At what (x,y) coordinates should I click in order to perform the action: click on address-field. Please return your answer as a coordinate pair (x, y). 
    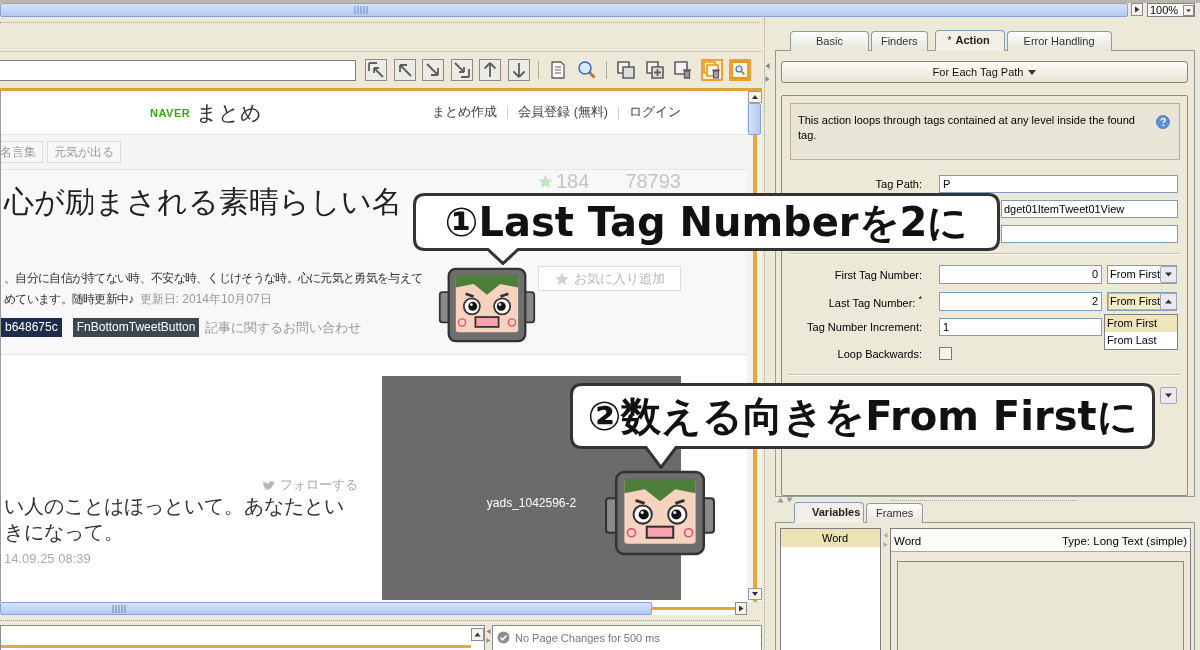
    Looking at the image, I should click on (178, 70).